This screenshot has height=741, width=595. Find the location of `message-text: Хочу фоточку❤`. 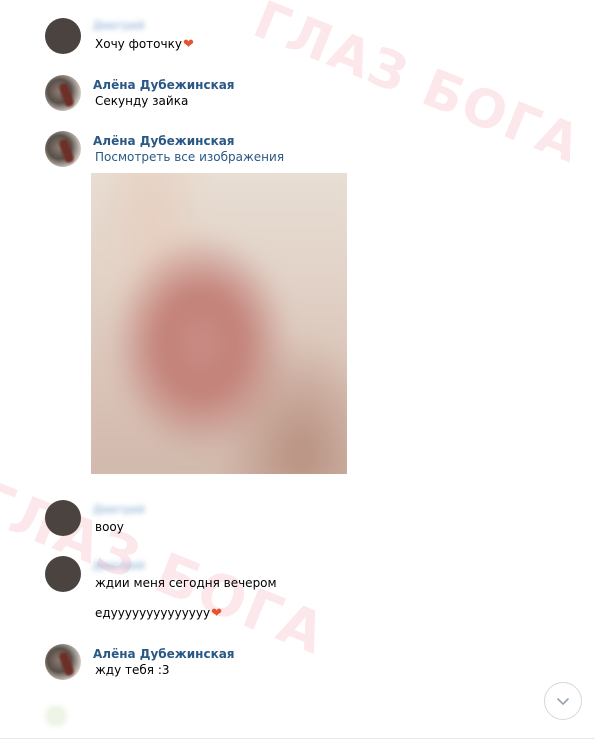

message-text: Хочу фоточку❤ is located at coordinates (144, 44).